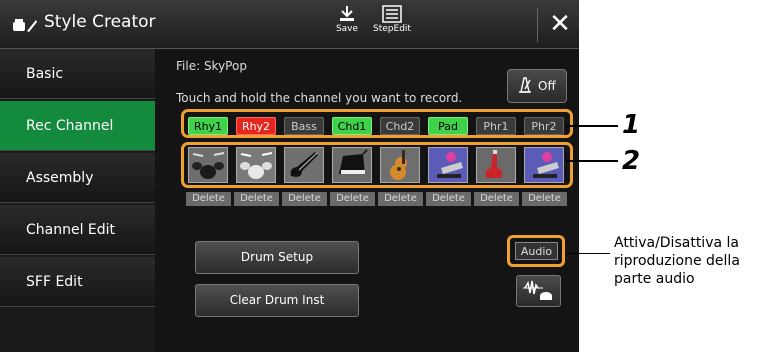  I want to click on titlebar-divider, so click(537, 25).